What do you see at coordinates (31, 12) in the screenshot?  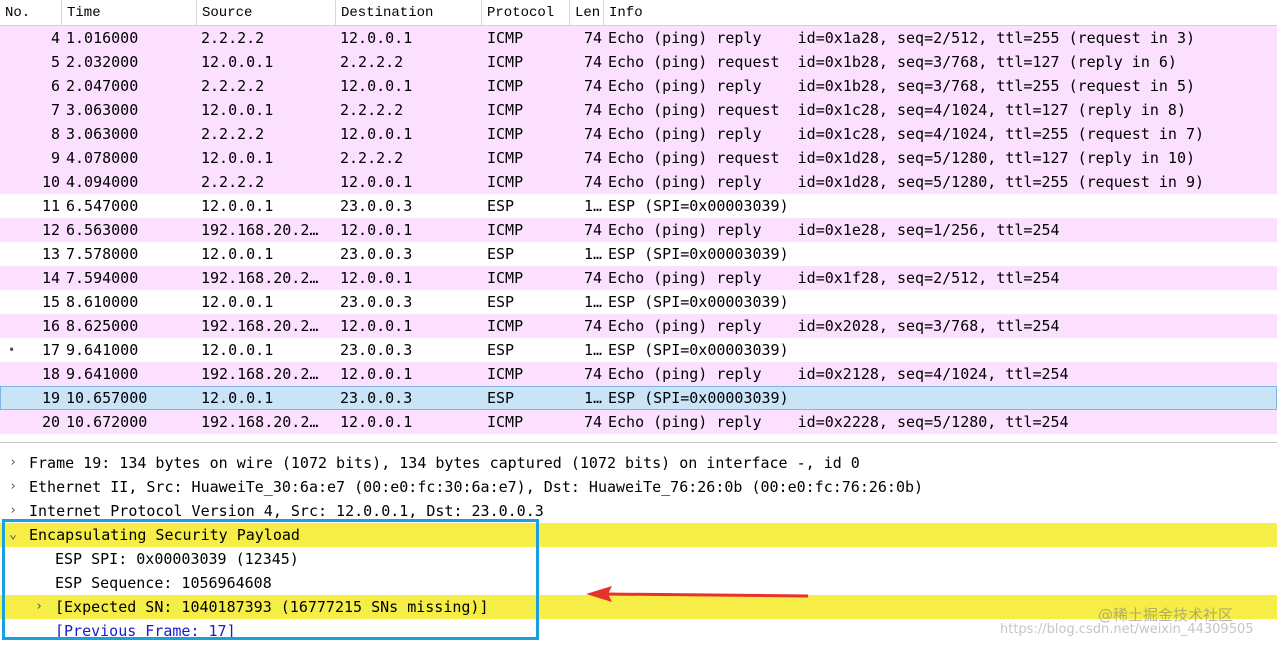 I see `column-header-no: No.` at bounding box center [31, 12].